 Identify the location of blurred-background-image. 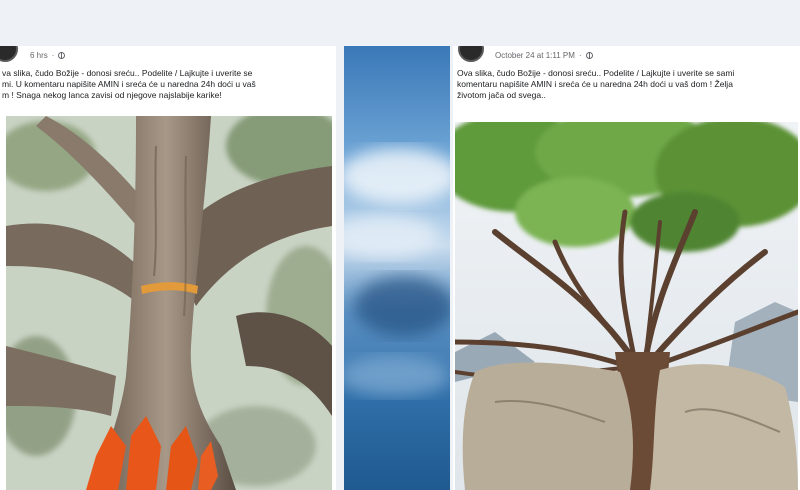
(397, 268).